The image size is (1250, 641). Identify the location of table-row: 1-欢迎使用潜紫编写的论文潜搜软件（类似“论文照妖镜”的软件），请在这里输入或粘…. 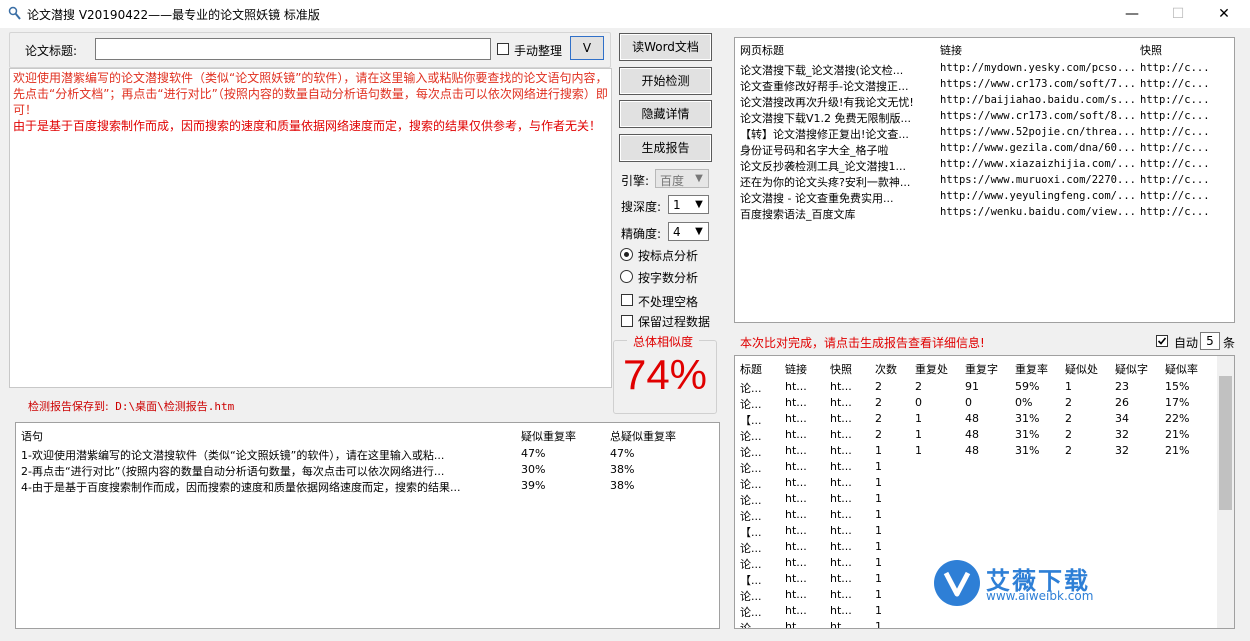
(367, 455).